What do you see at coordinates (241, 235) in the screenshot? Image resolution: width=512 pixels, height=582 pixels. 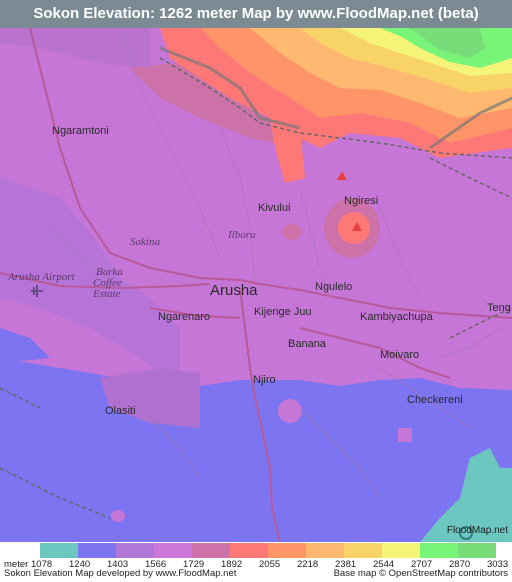 I see `place-ilboru: Ilboru` at bounding box center [241, 235].